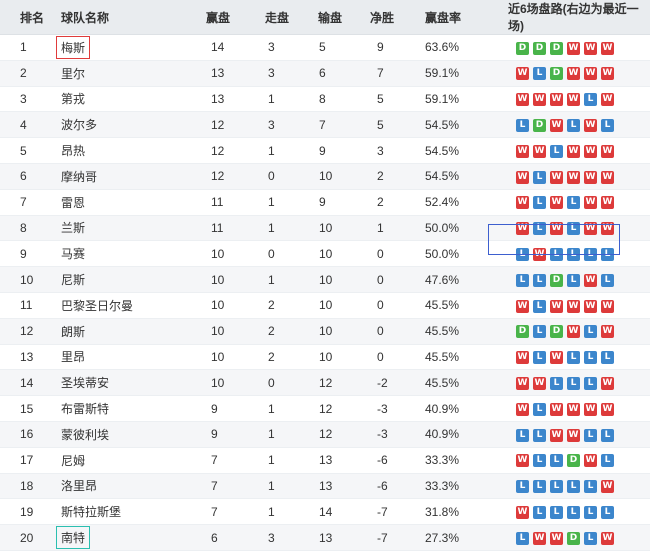 The height and width of the screenshot is (551, 650). I want to click on team-cell: 第戎, so click(130, 99).